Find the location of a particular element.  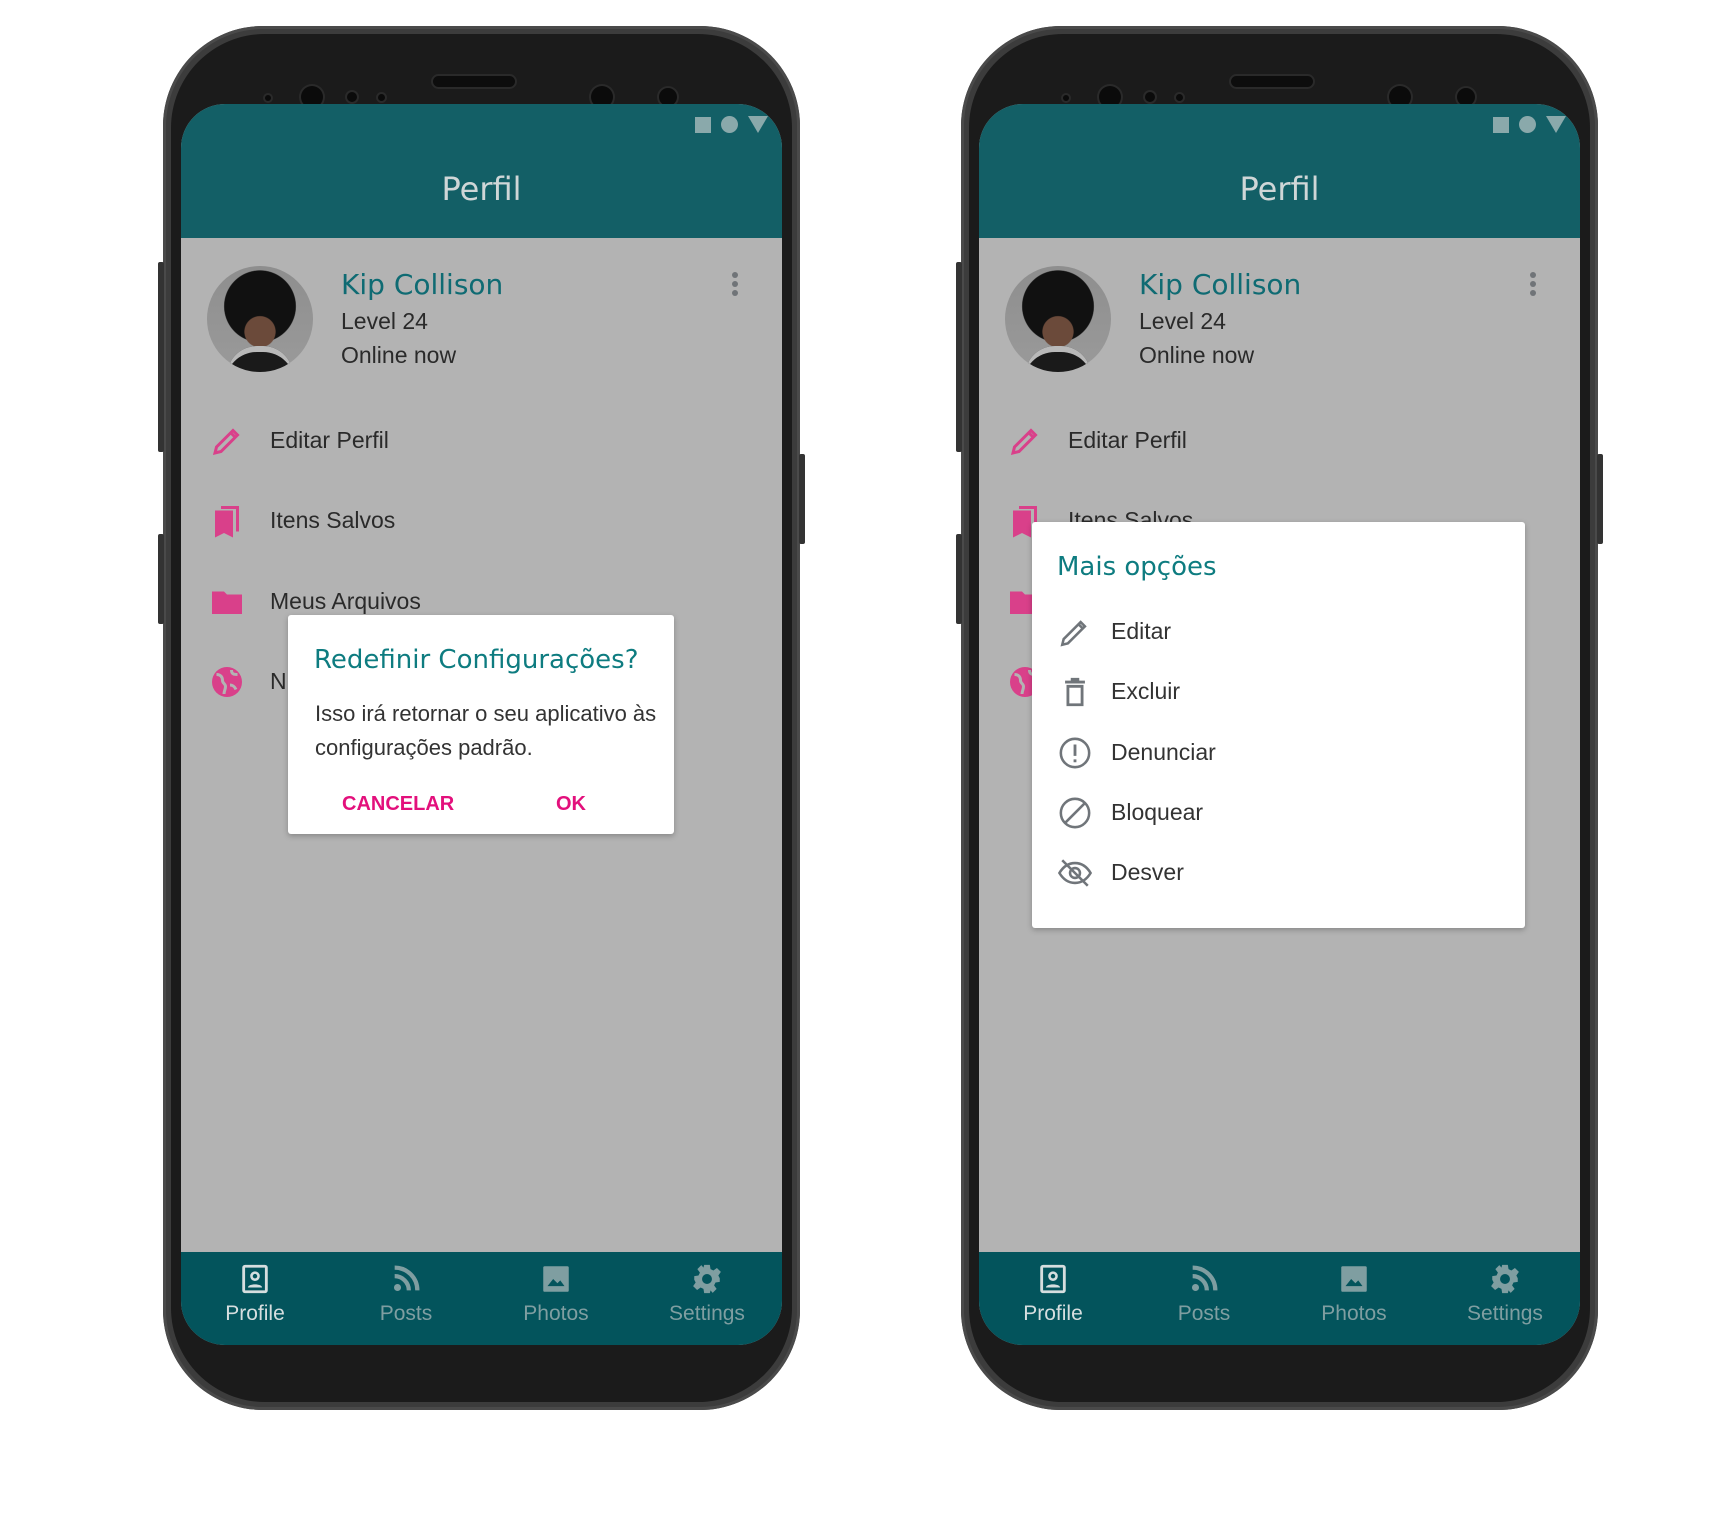

bookmarks-icon is located at coordinates (227, 522).